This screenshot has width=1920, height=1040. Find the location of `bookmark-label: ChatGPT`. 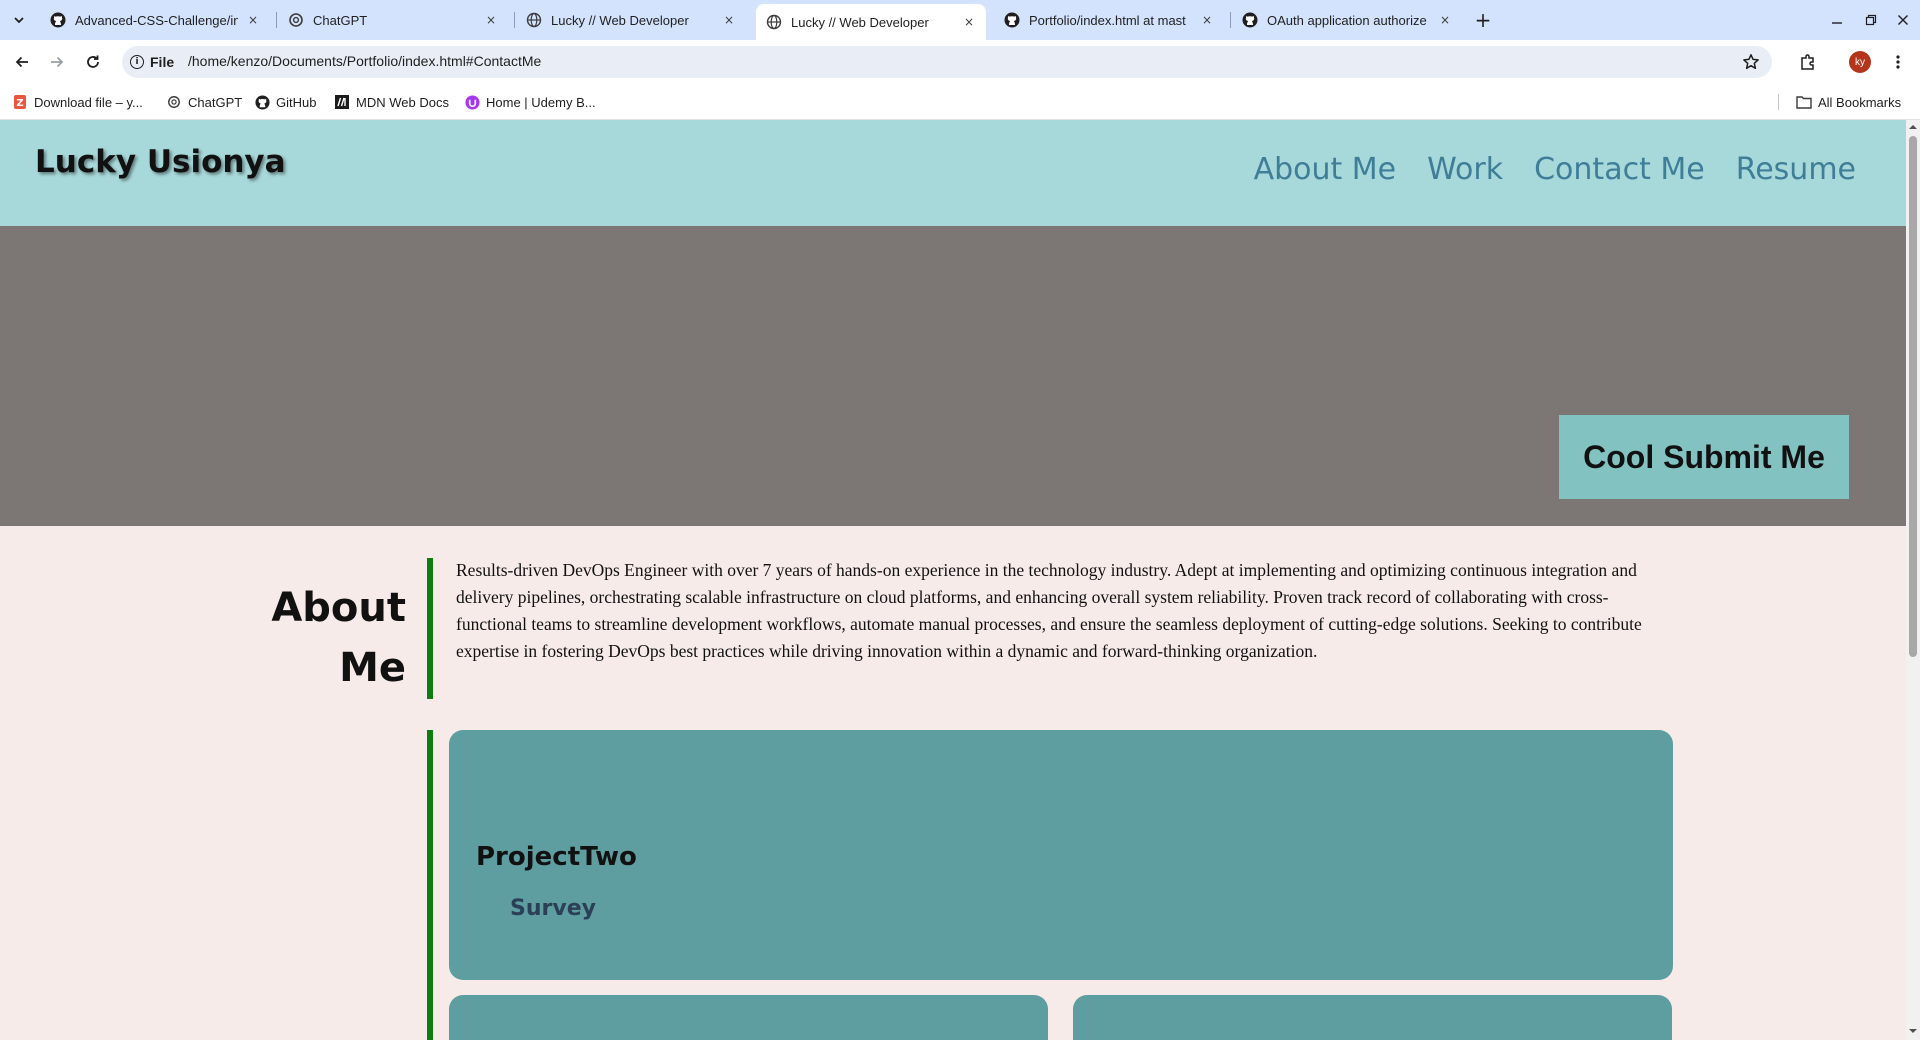

bookmark-label: ChatGPT is located at coordinates (215, 102).